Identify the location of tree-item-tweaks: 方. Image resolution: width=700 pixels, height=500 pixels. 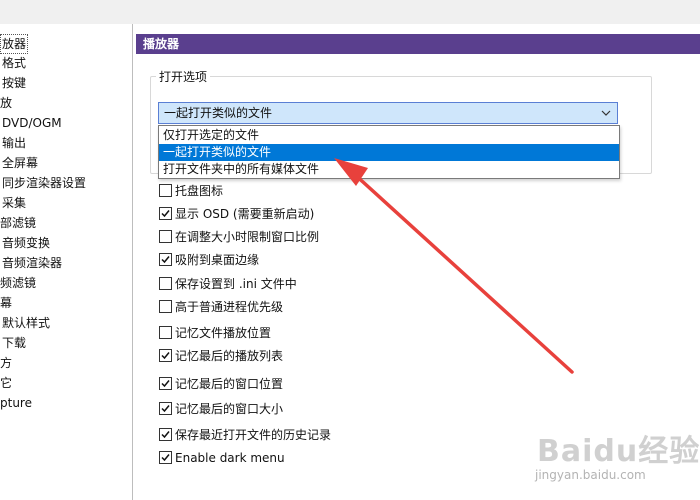
(6, 363).